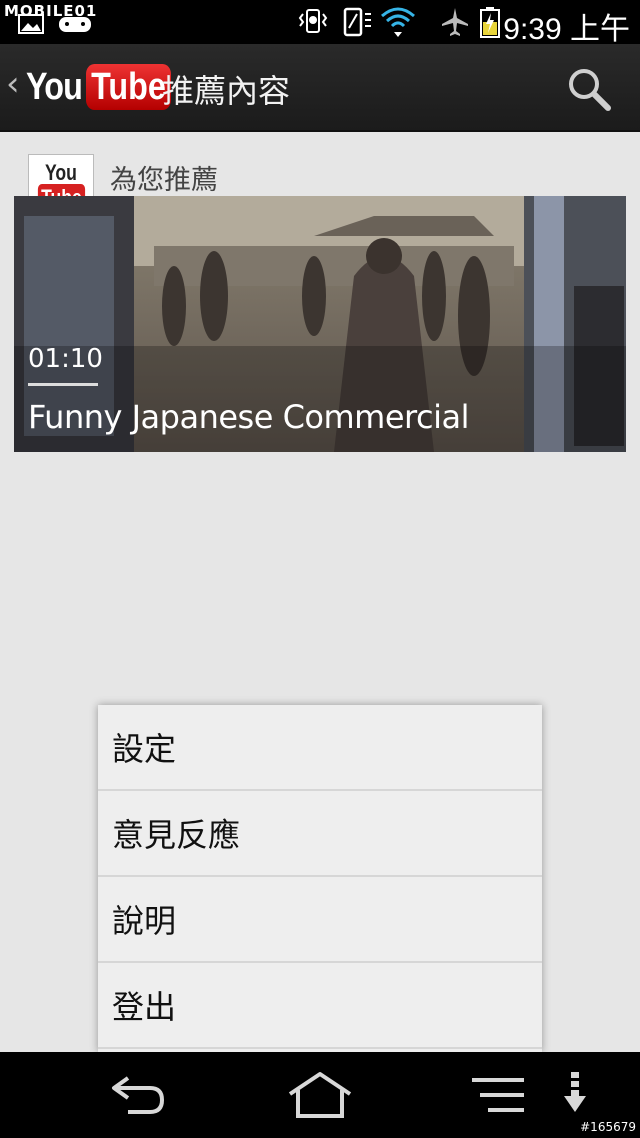 The image size is (640, 1138). What do you see at coordinates (226, 91) in the screenshot?
I see `page-title: 推薦內容` at bounding box center [226, 91].